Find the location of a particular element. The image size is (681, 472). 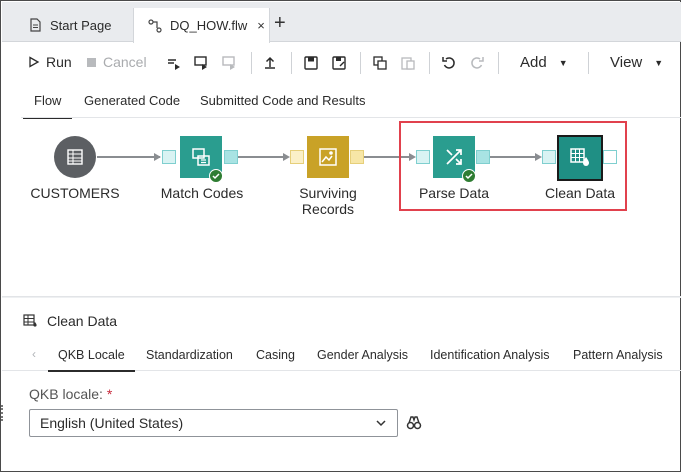

stop-icon is located at coordinates (91, 62).